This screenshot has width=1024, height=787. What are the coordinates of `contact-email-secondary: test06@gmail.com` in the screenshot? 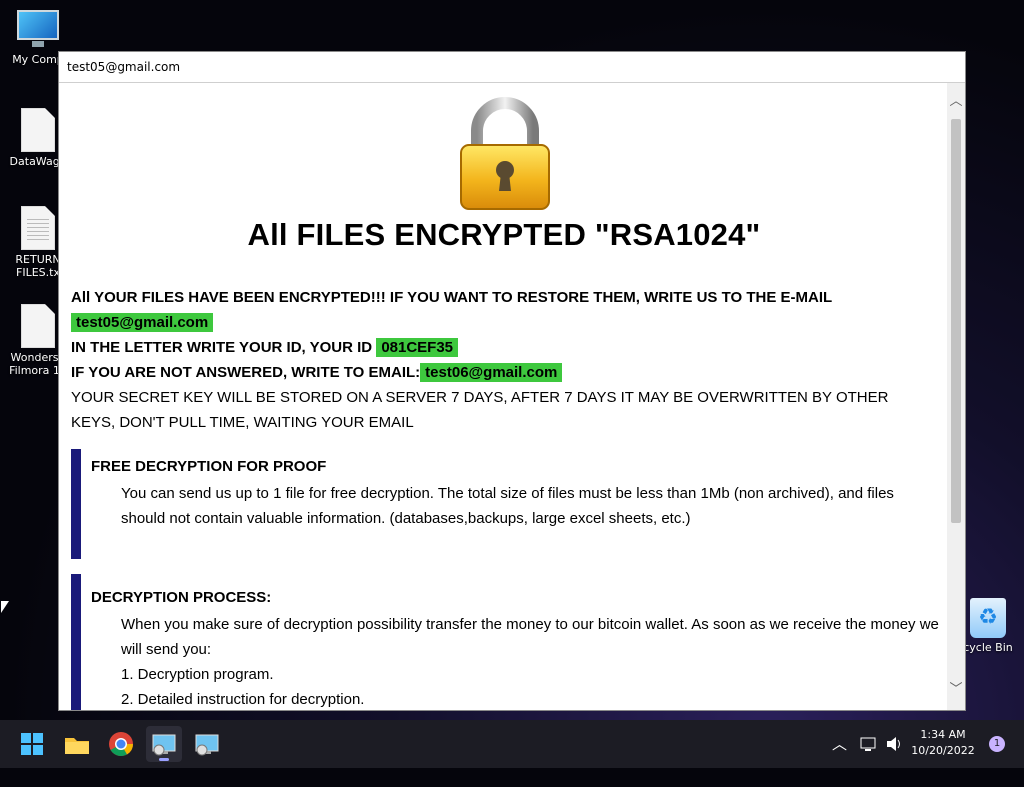 It's located at (491, 372).